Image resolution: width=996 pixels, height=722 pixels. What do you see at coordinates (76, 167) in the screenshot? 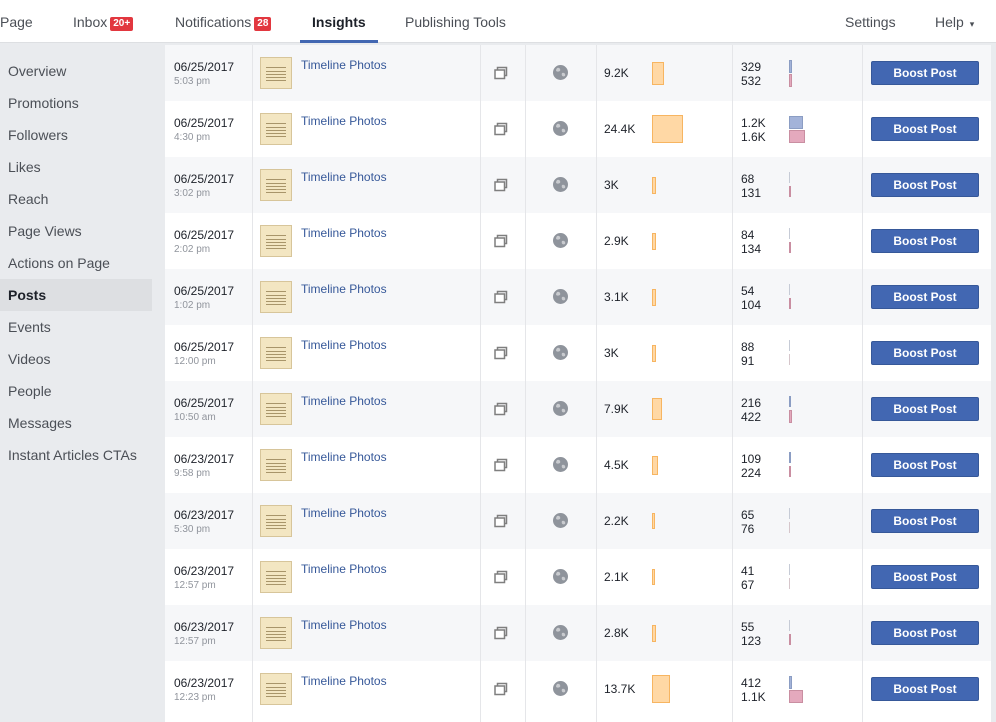
I see `sidebar-item-likes: Likes` at bounding box center [76, 167].